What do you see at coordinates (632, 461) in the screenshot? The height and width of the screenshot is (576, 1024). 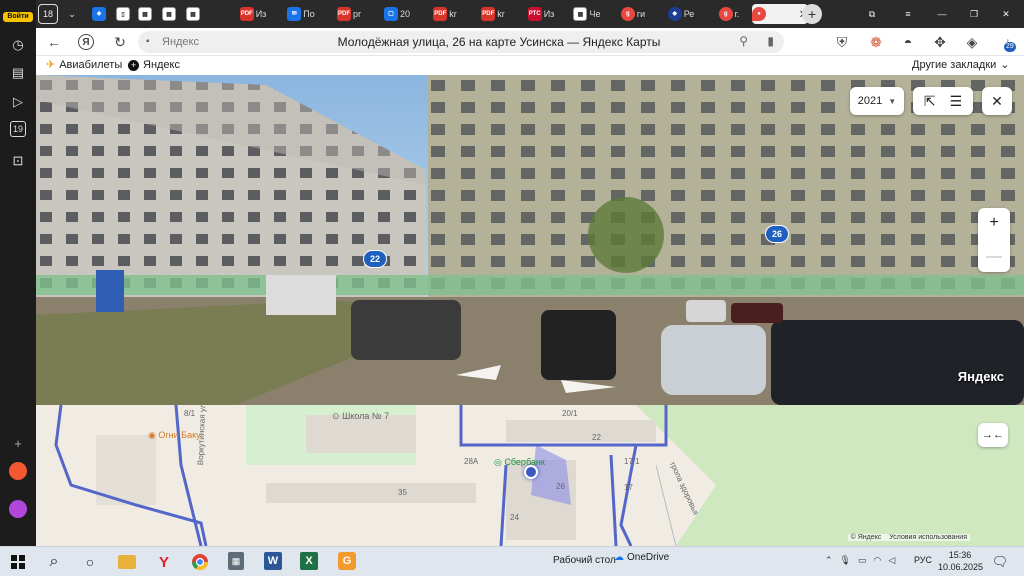 I see `house-label: 17/1` at bounding box center [632, 461].